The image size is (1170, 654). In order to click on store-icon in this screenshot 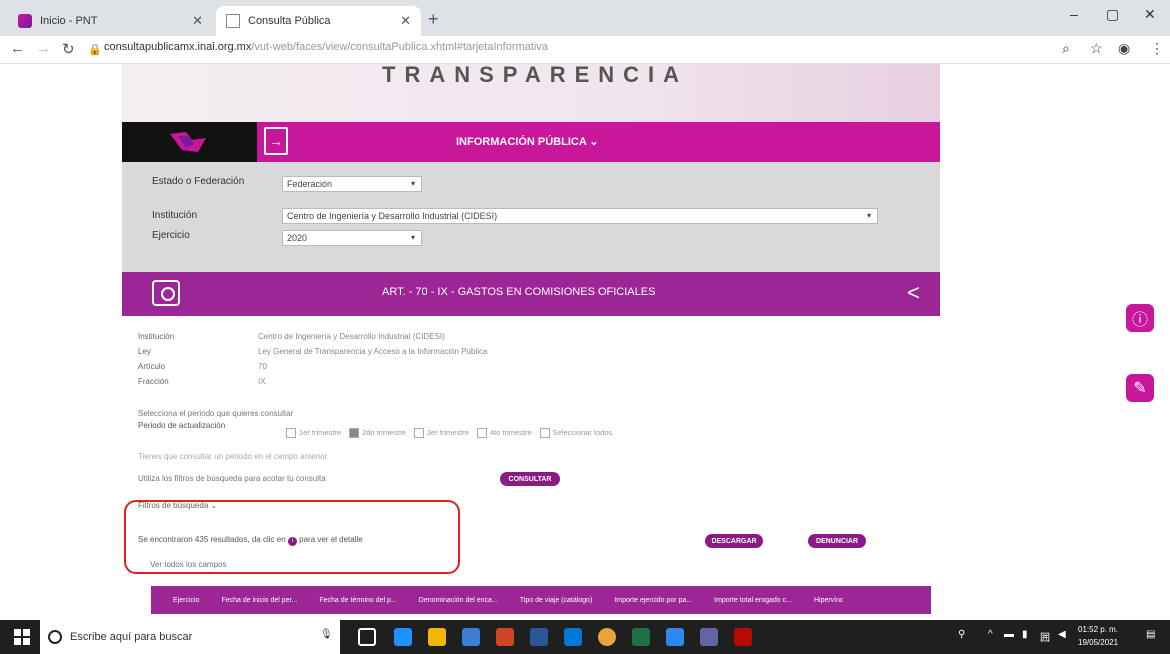, I will do `click(471, 637)`.